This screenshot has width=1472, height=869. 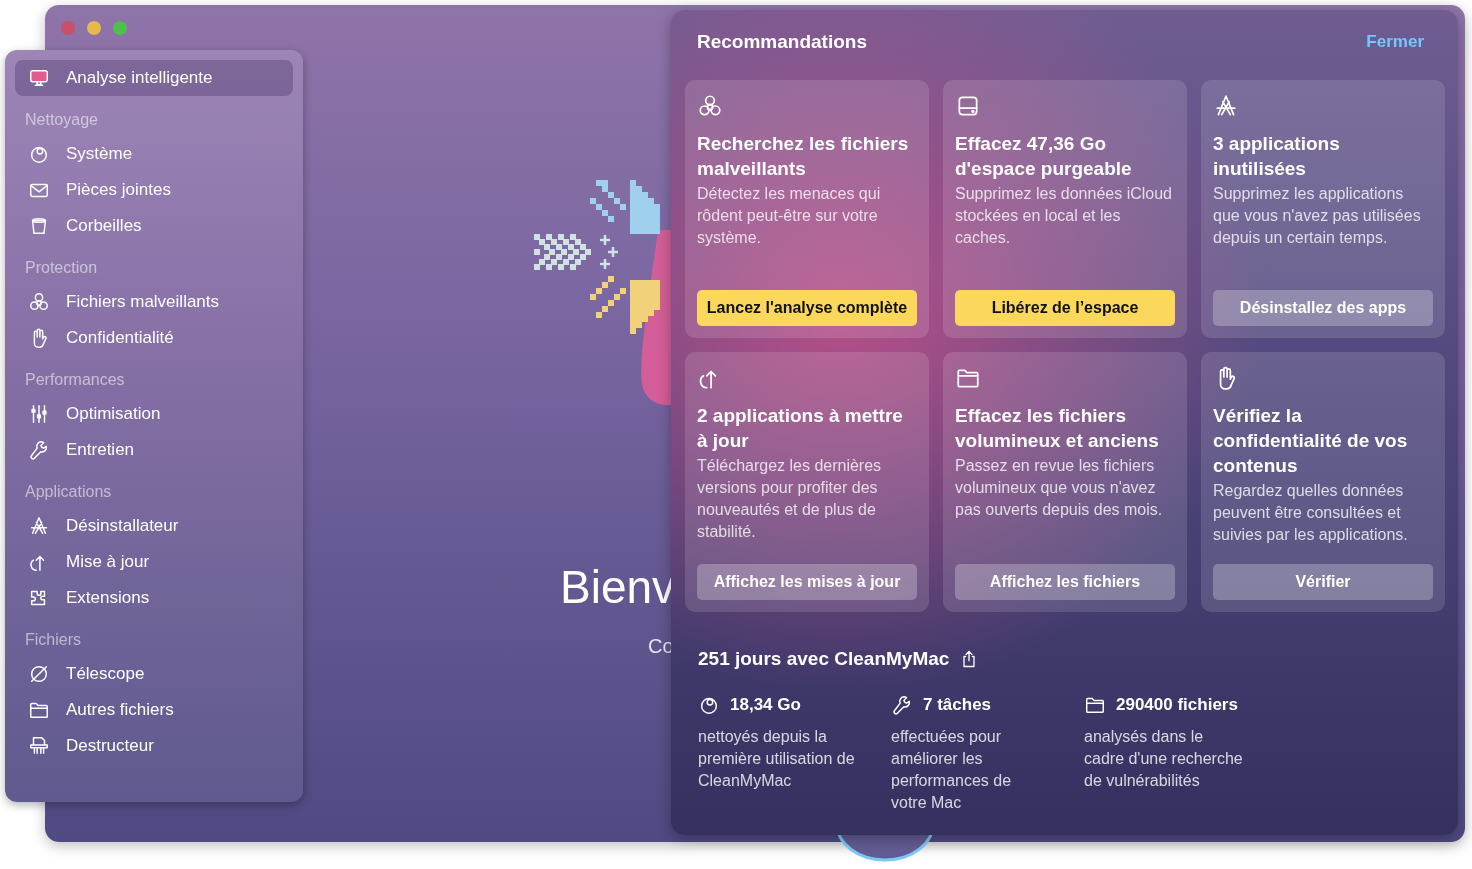 I want to click on sidebar-item: Corbeilles, so click(x=154, y=226).